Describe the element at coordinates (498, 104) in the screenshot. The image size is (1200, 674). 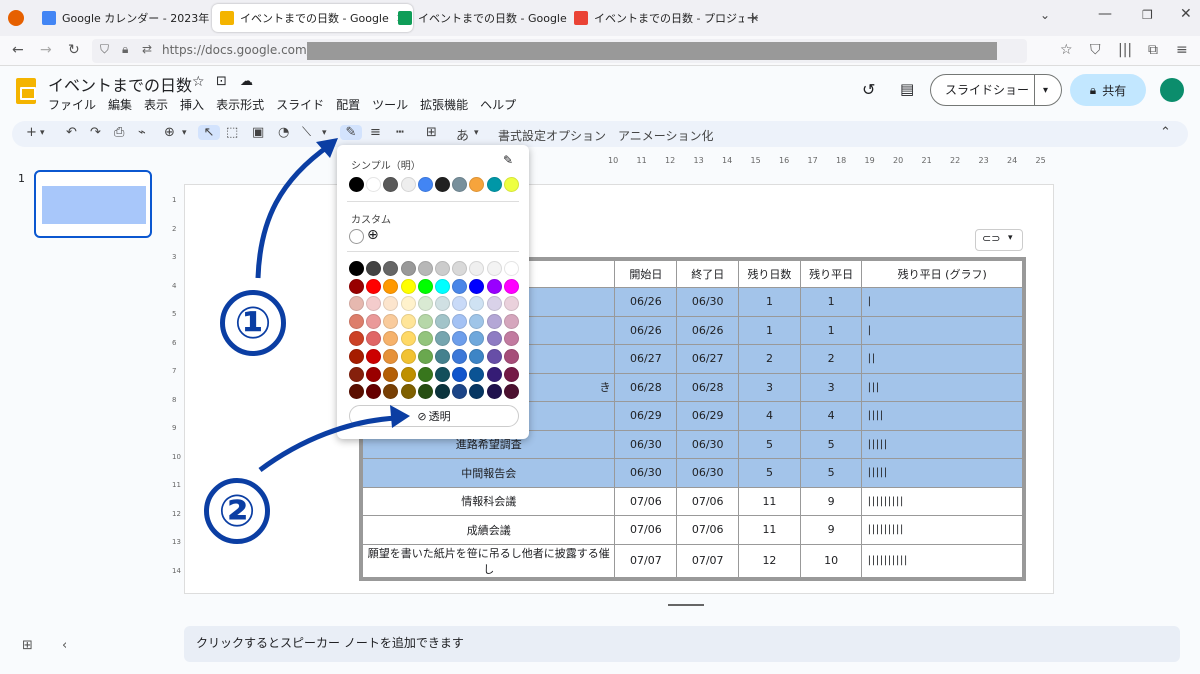
I see `menu-item: ヘルプ` at that location.